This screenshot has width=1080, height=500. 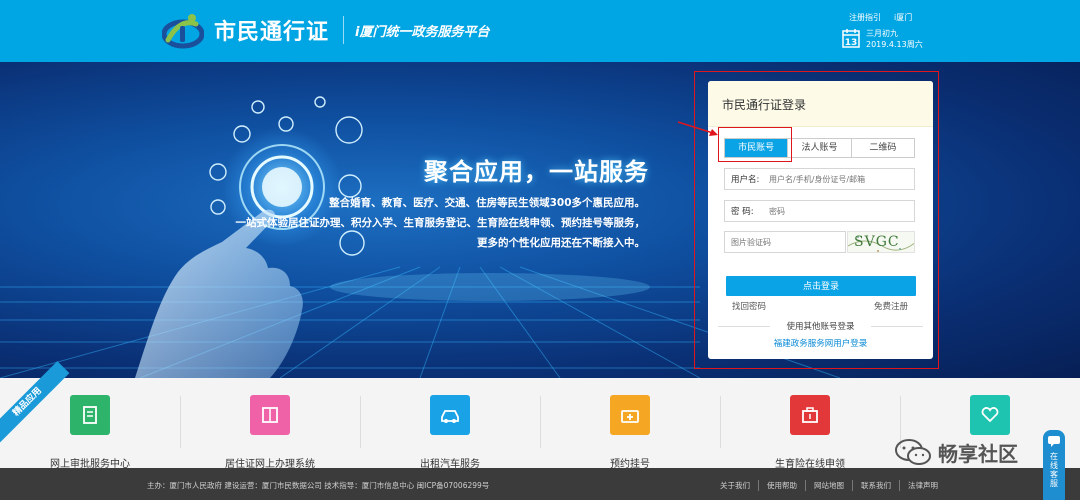 I want to click on heart-icon, so click(x=990, y=415).